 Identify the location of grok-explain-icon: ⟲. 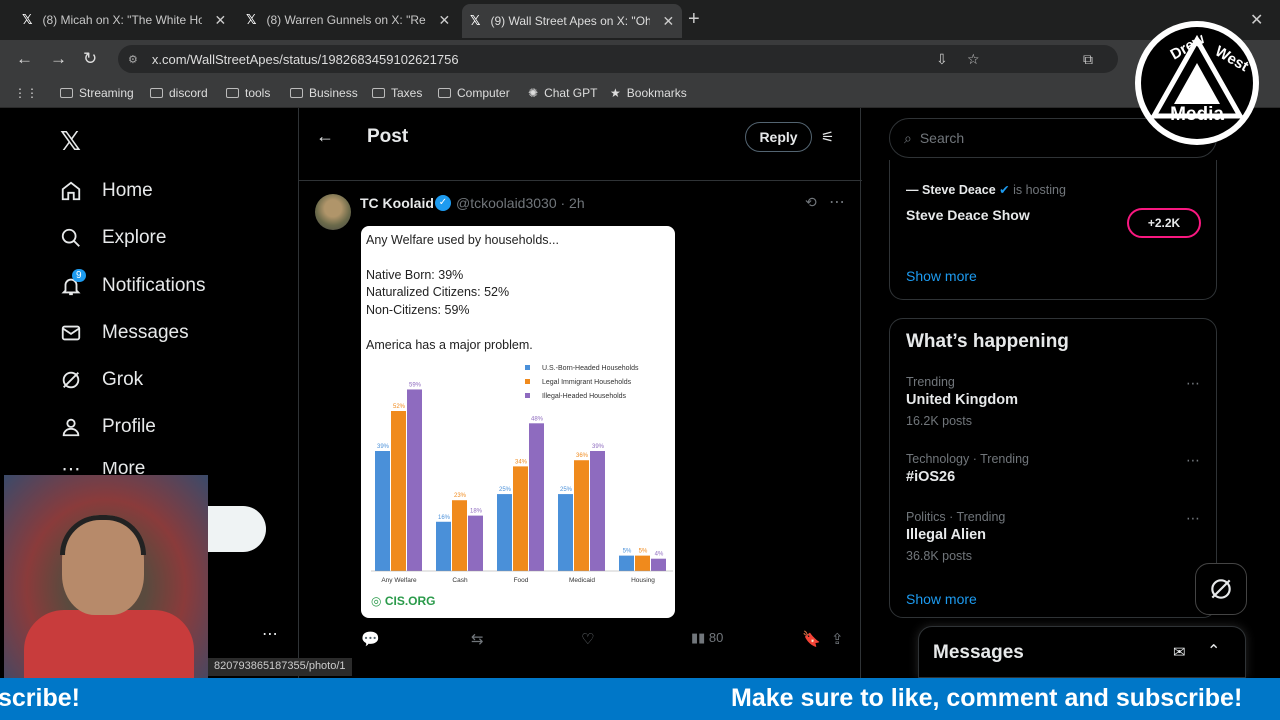
(811, 202).